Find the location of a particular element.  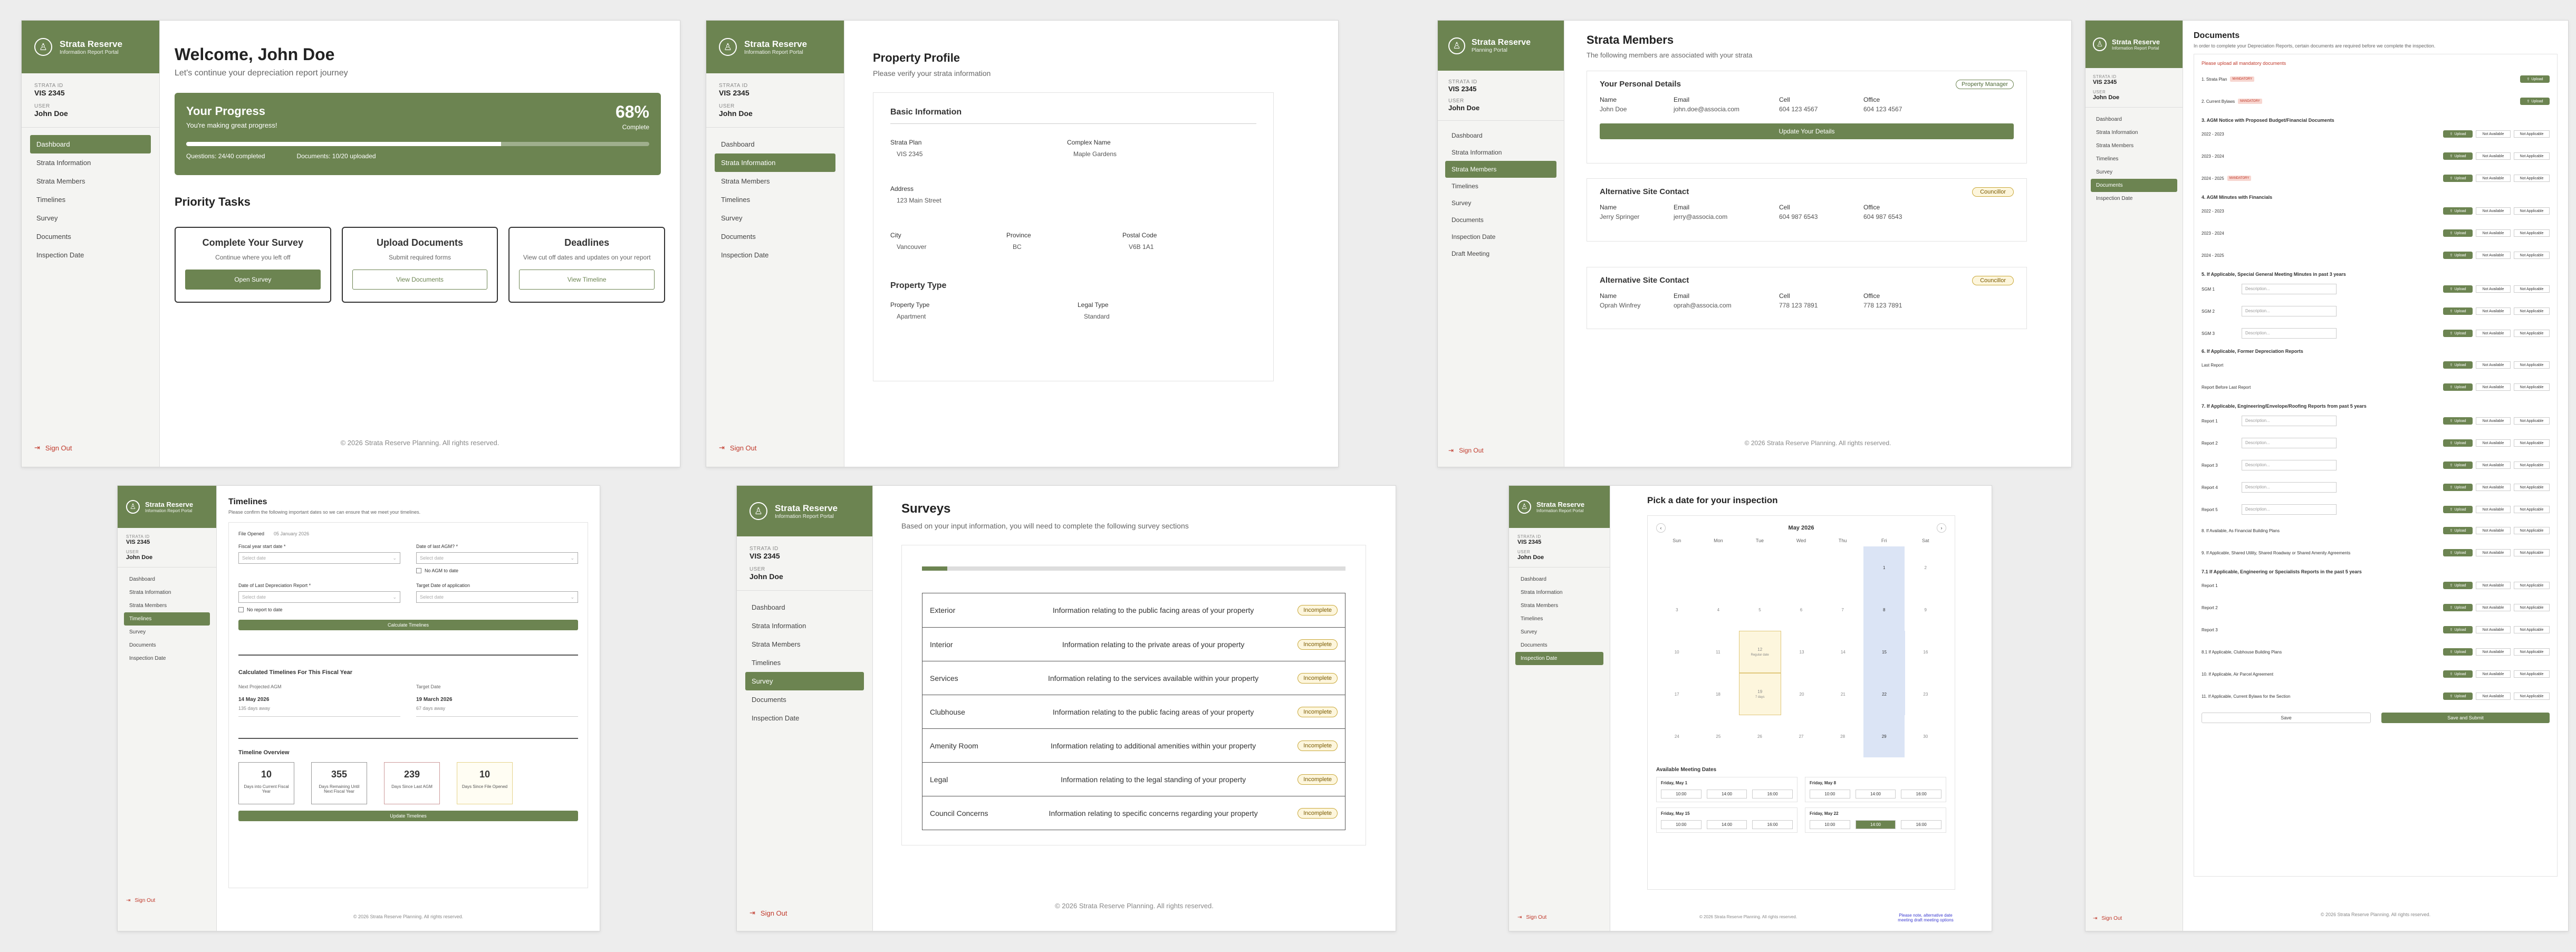

calendar-day: 15 is located at coordinates (1884, 652).